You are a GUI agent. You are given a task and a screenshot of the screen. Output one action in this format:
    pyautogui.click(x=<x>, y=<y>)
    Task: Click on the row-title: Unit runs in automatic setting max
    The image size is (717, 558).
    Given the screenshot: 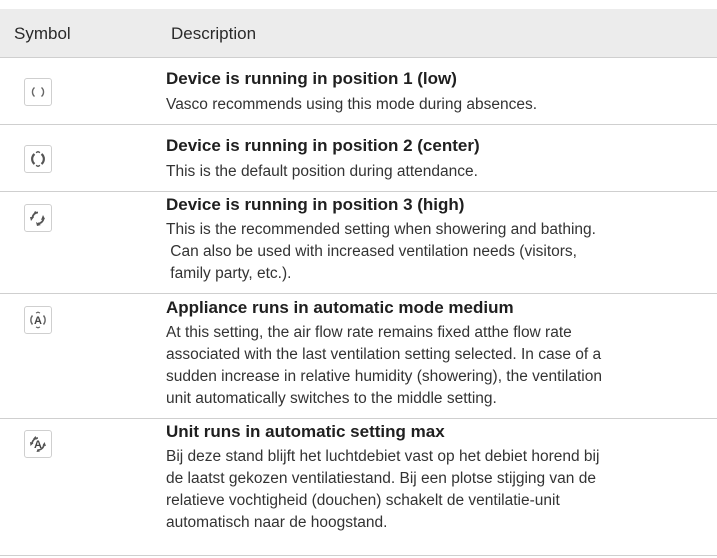 What is the action you would take?
    pyautogui.click(x=305, y=431)
    